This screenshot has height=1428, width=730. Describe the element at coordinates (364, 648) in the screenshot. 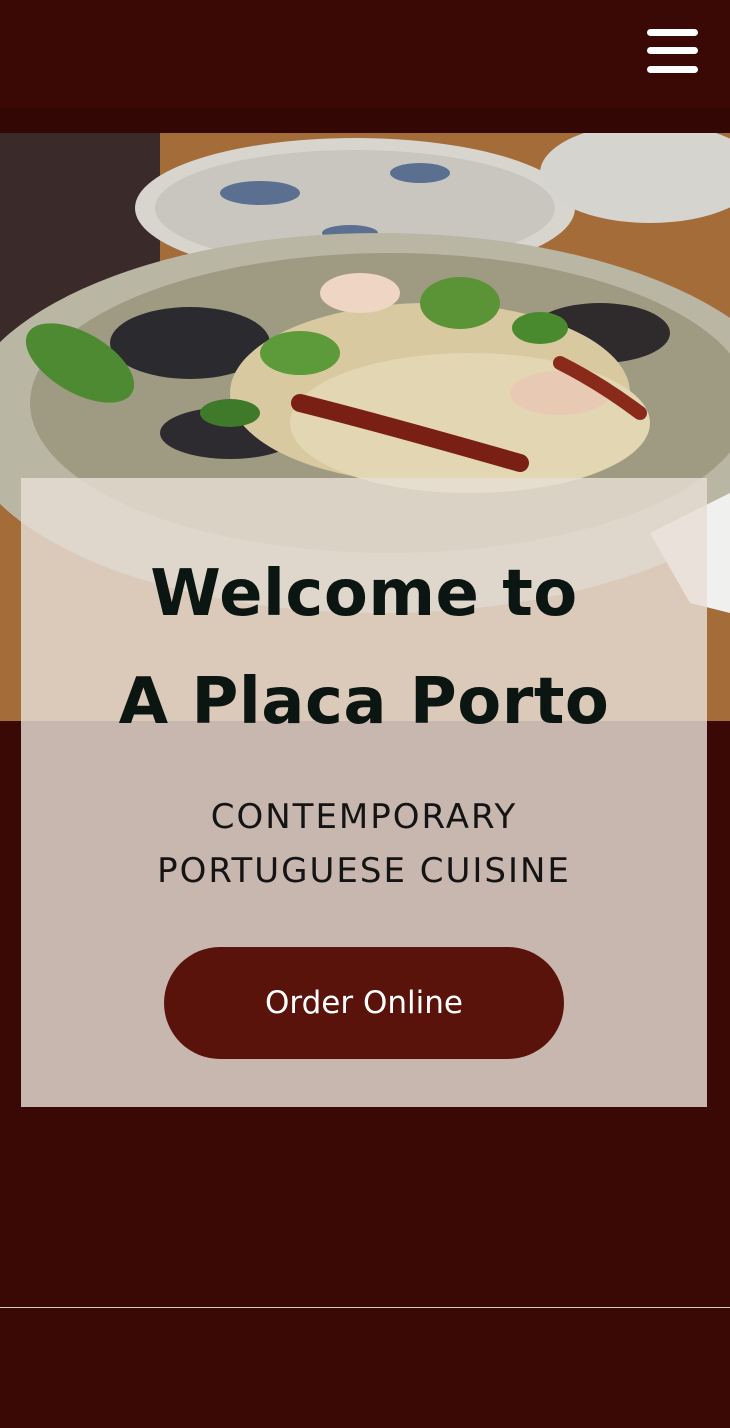

I see `welcome-title: Welcome to A Placa Porto` at that location.